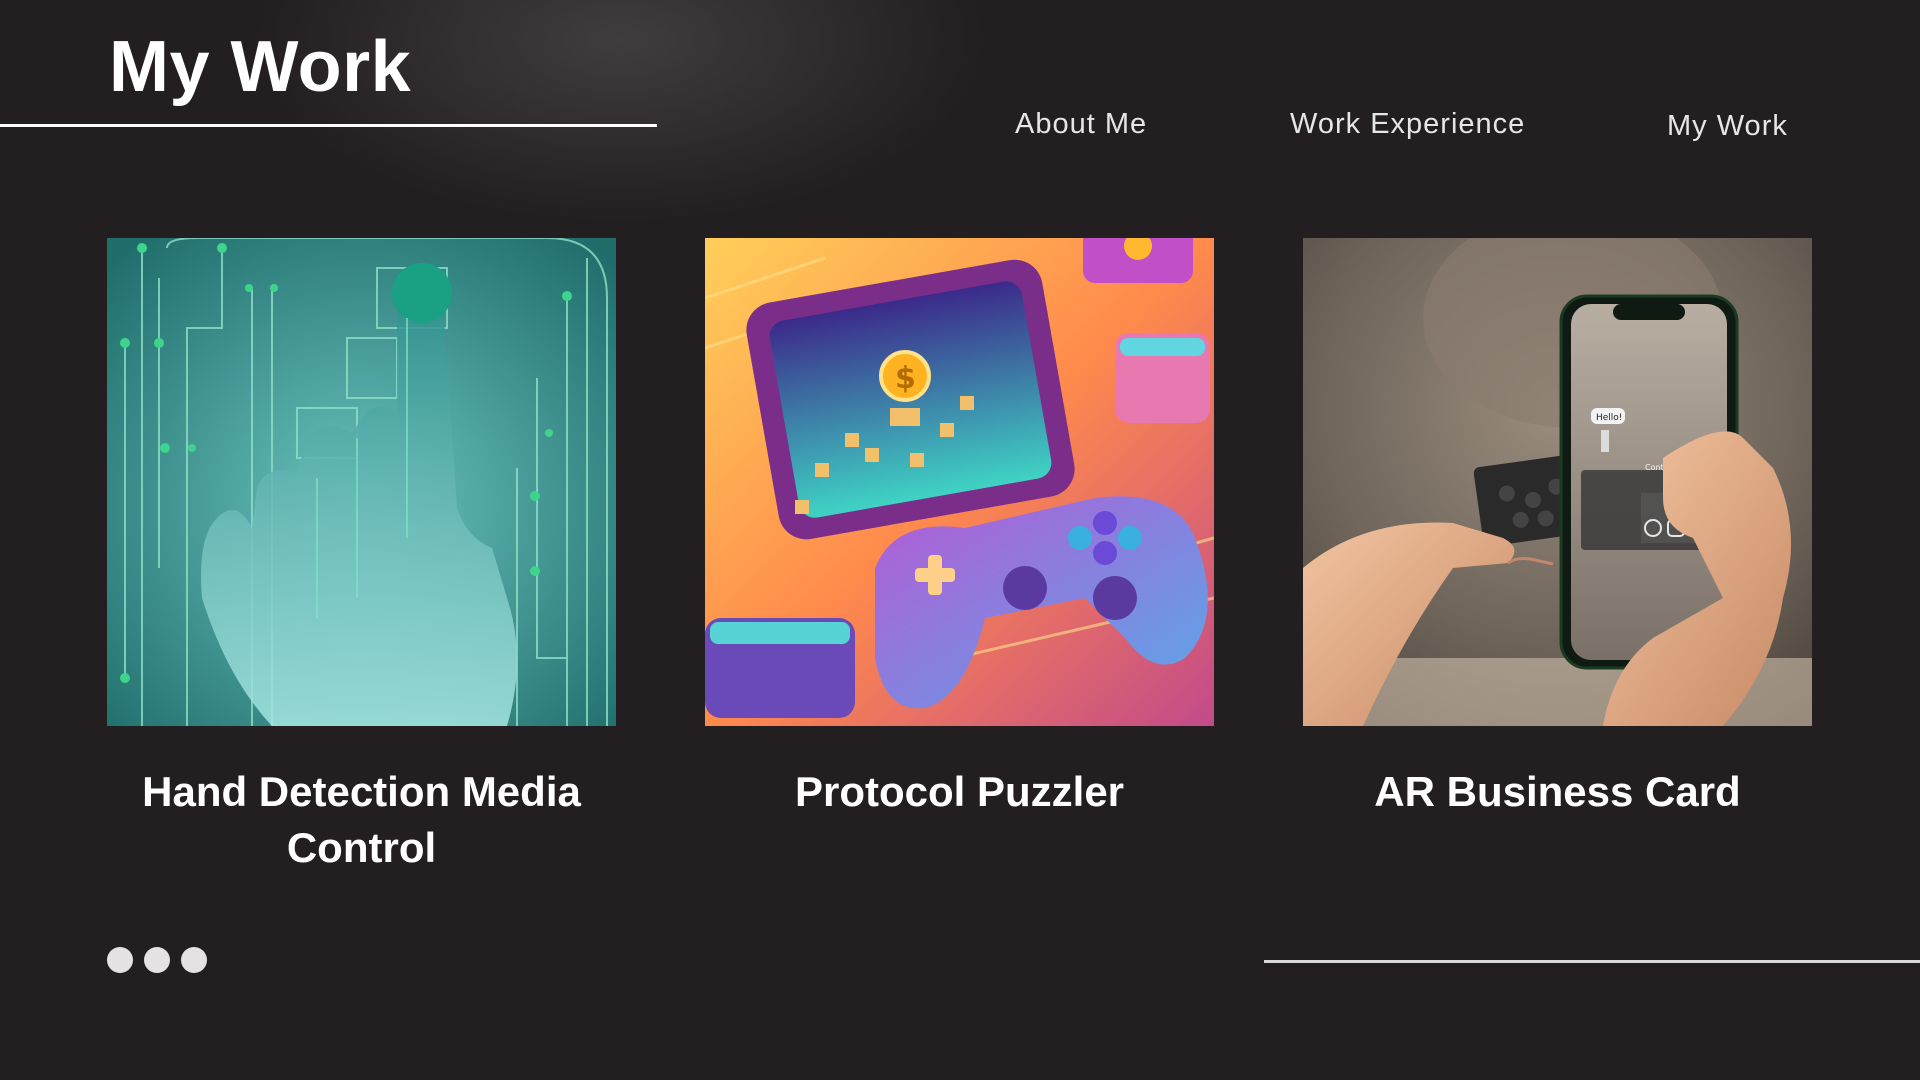  Describe the element at coordinates (361, 482) in the screenshot. I see `hand-circuit-image` at that location.